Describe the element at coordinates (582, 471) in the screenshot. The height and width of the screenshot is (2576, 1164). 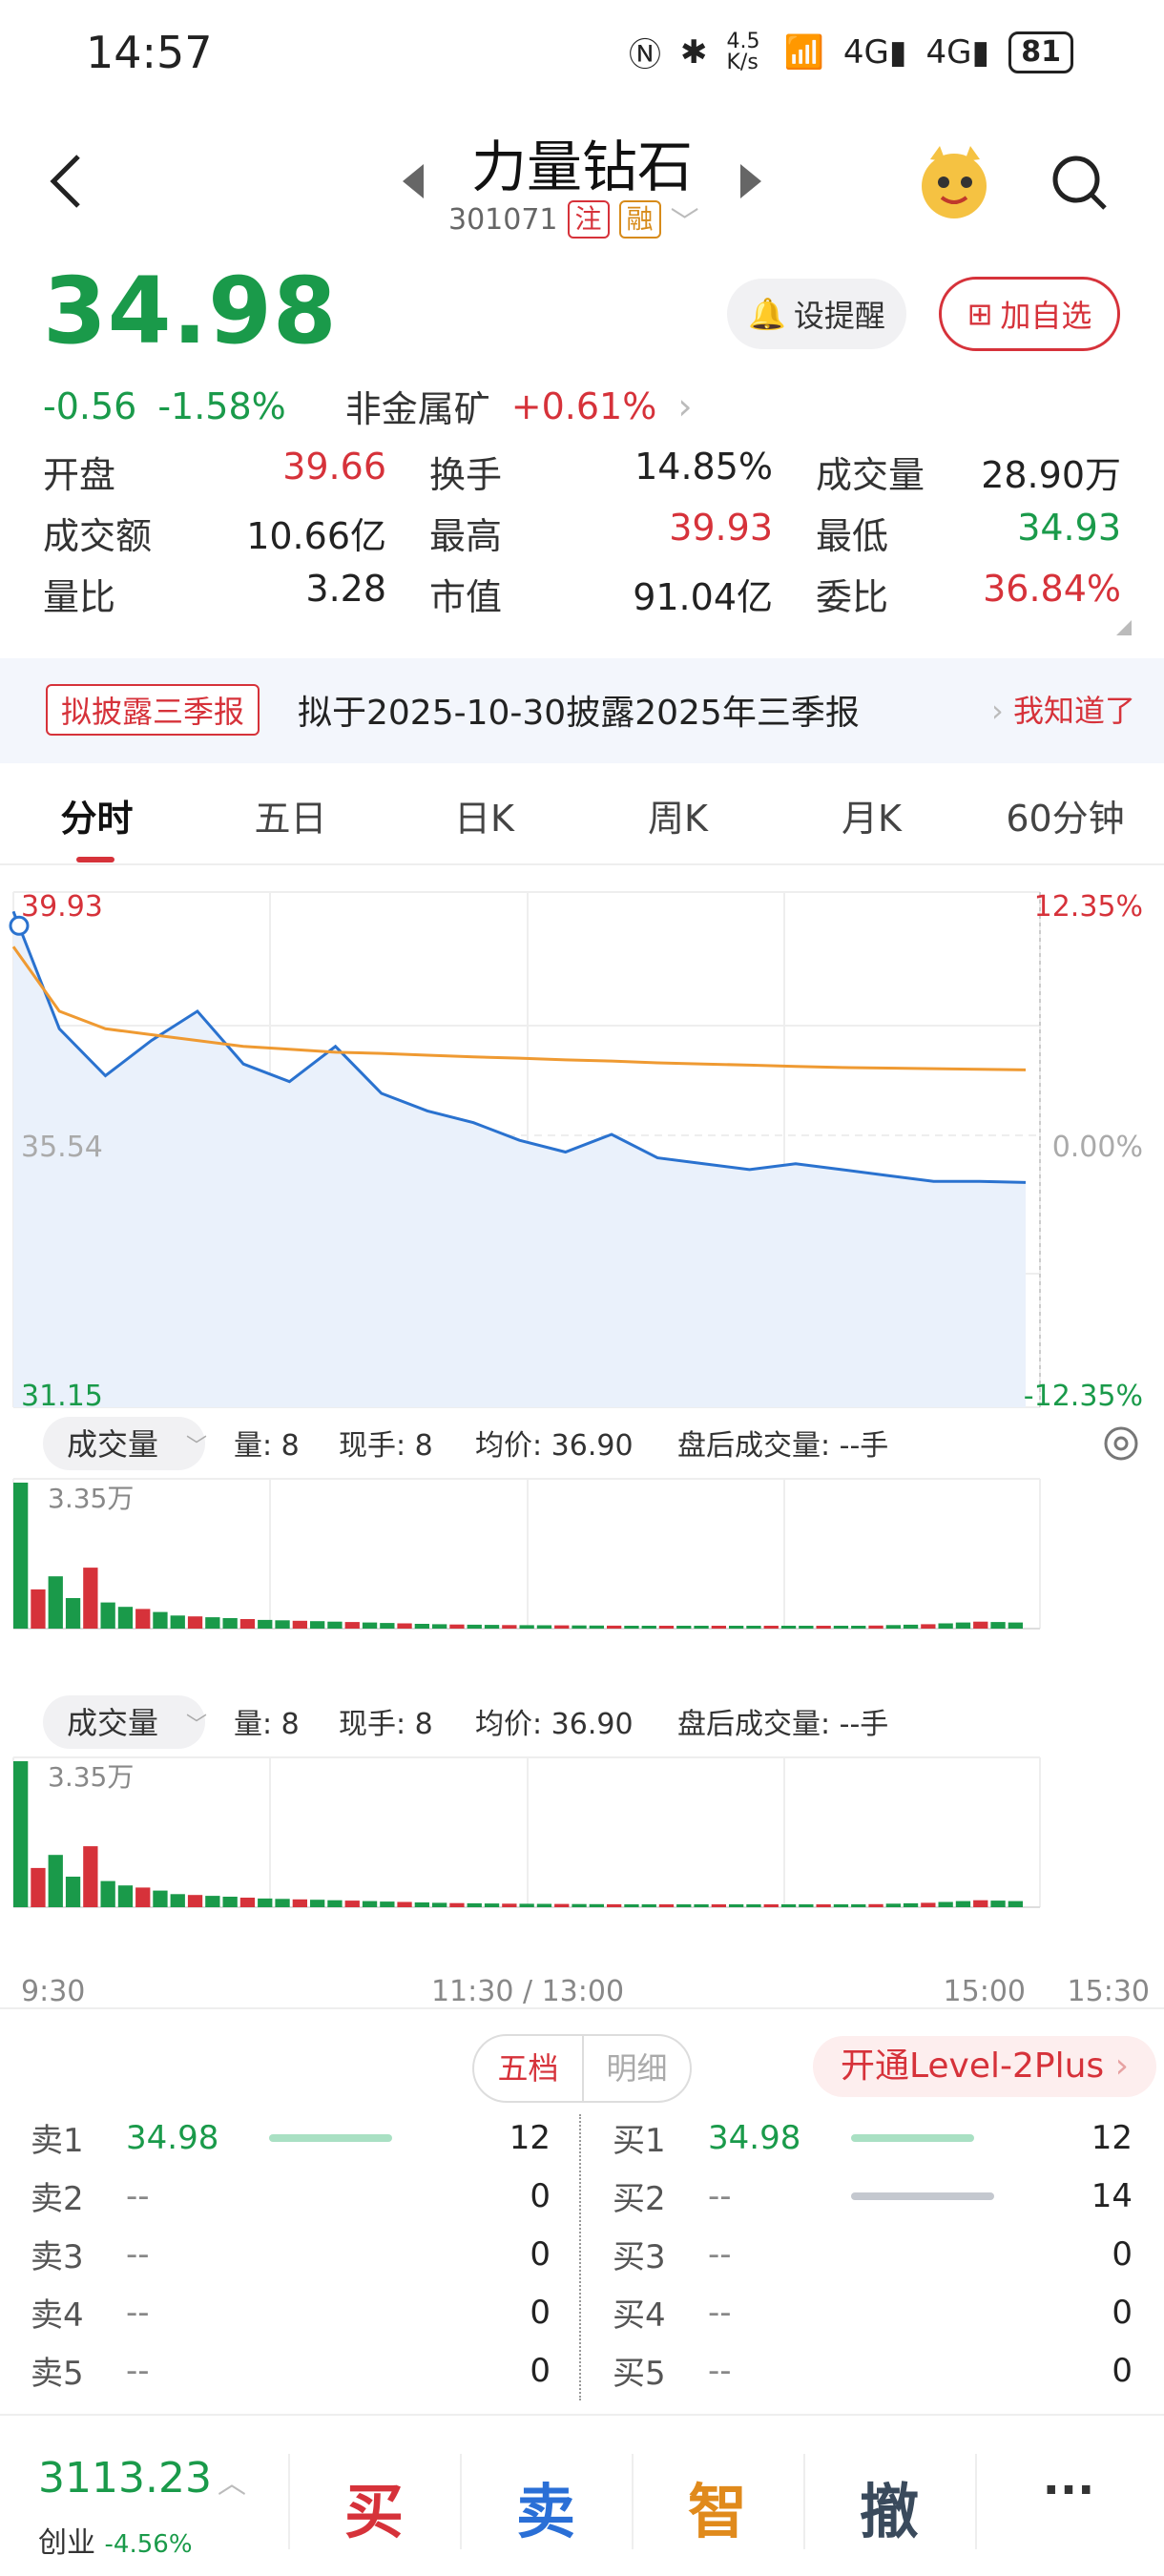
I see `stats-row: 开盘 39.66 换手 14.85% 成交量 28.90万` at that location.